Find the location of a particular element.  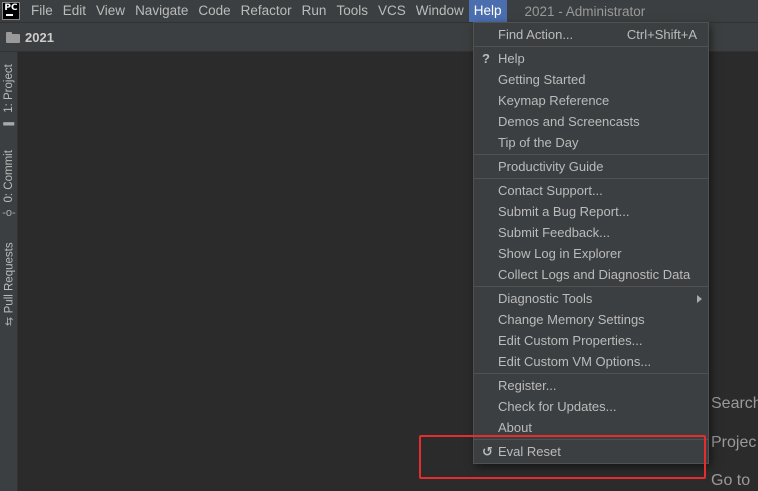

menu-navigate: Navigate is located at coordinates (161, 11).